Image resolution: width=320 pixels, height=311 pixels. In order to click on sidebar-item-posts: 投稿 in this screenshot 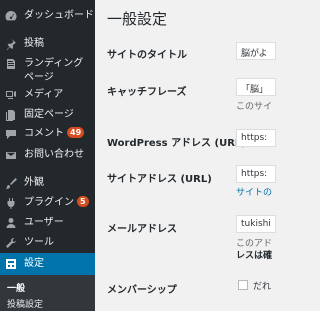, I will do `click(47, 44)`.